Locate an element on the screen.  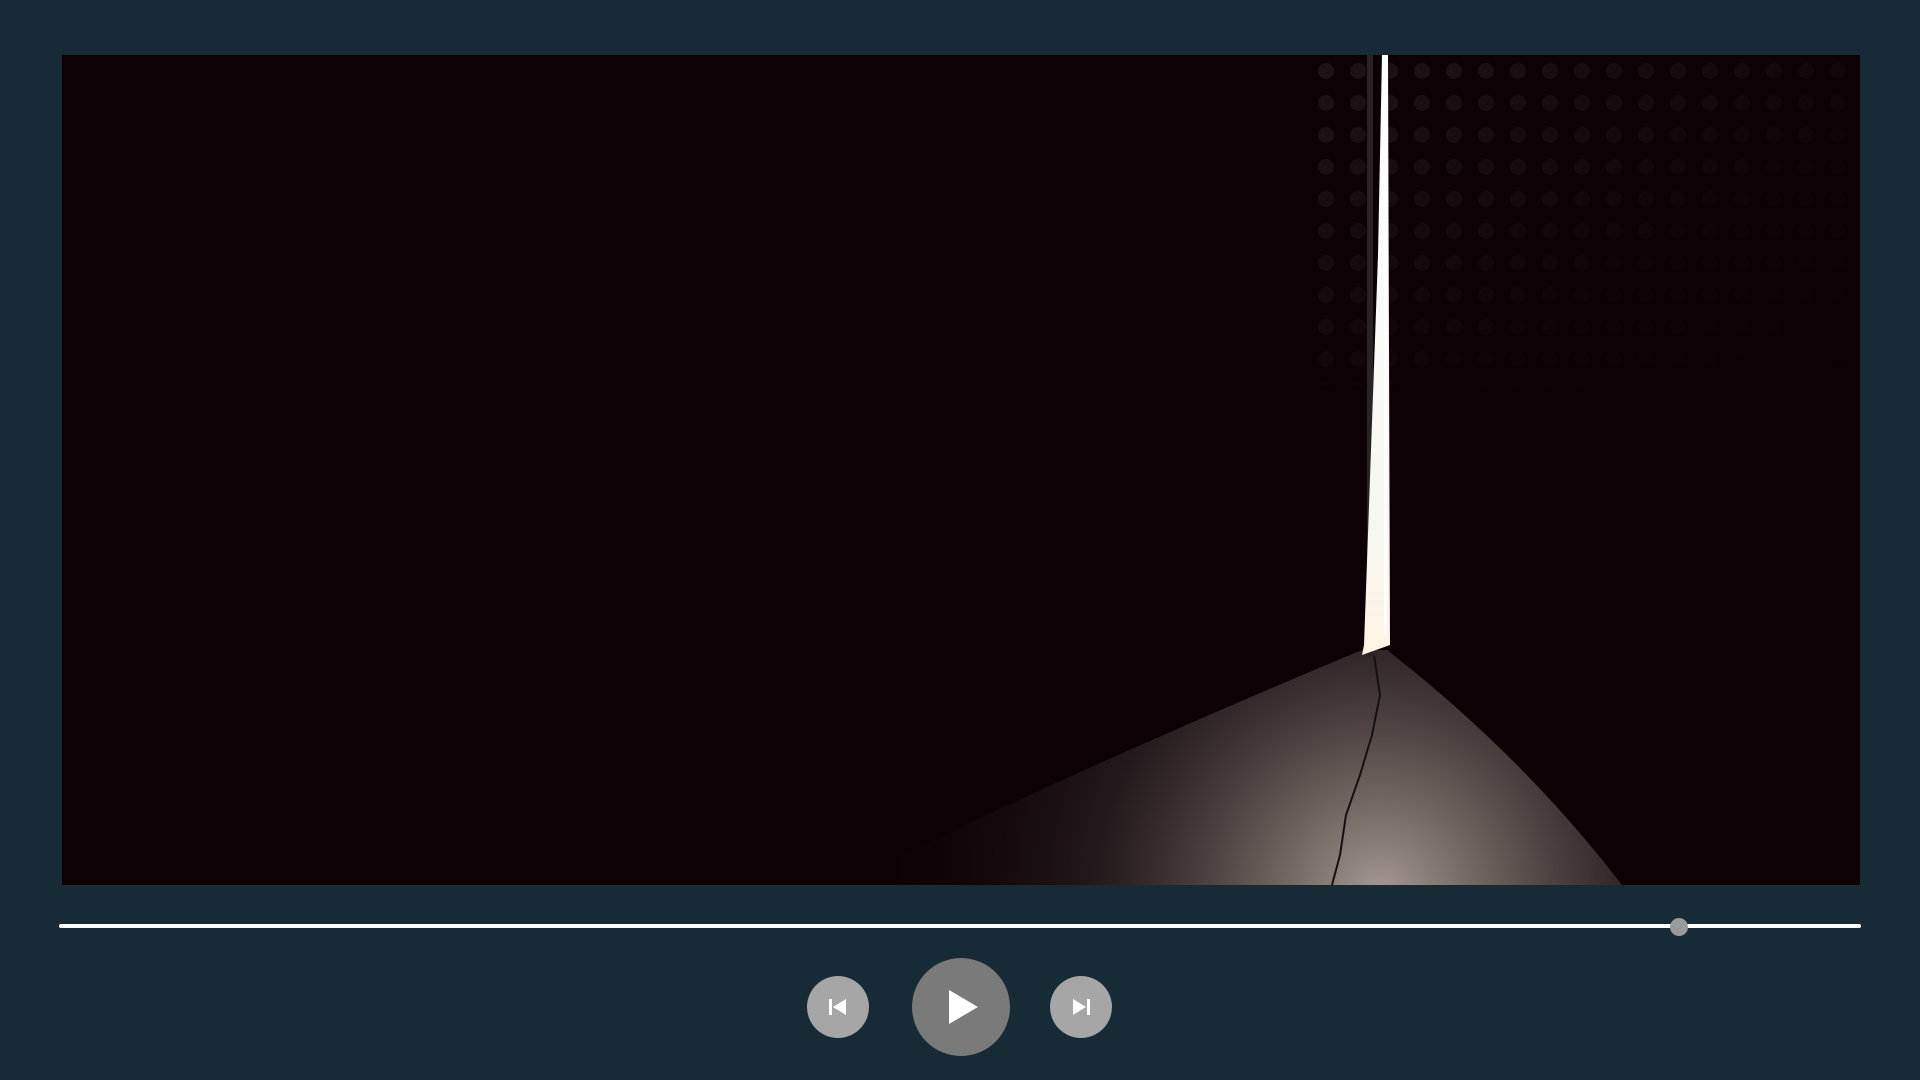
play-button is located at coordinates (961, 1007).